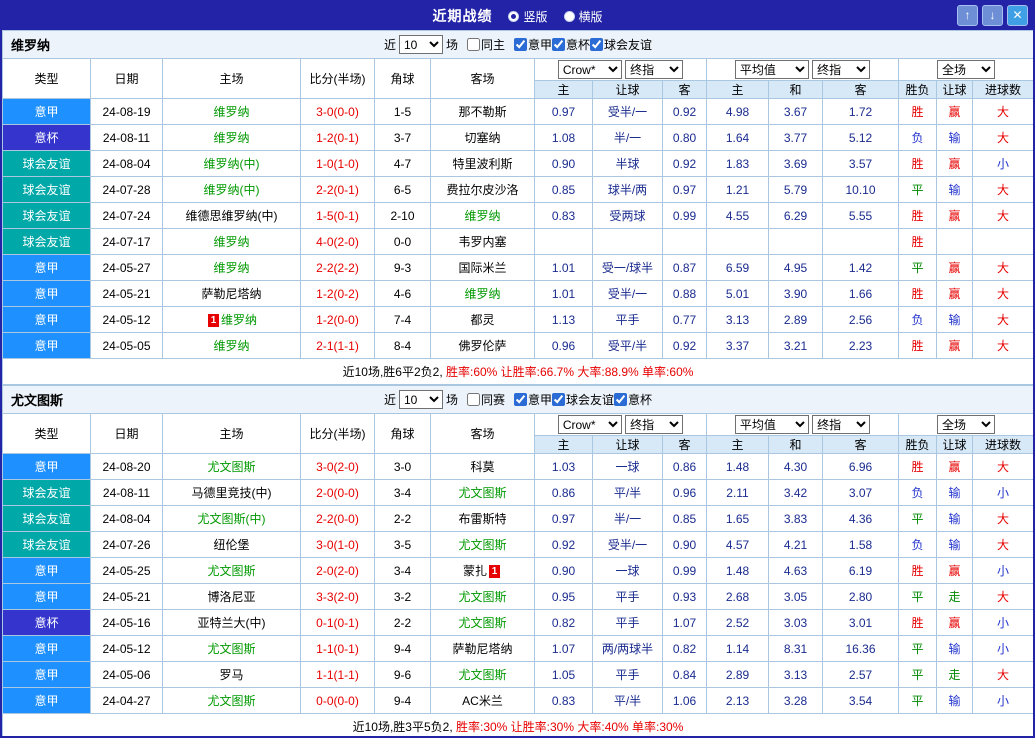 The height and width of the screenshot is (738, 1035). What do you see at coordinates (1017, 15) in the screenshot?
I see `close-icon: ✕` at bounding box center [1017, 15].